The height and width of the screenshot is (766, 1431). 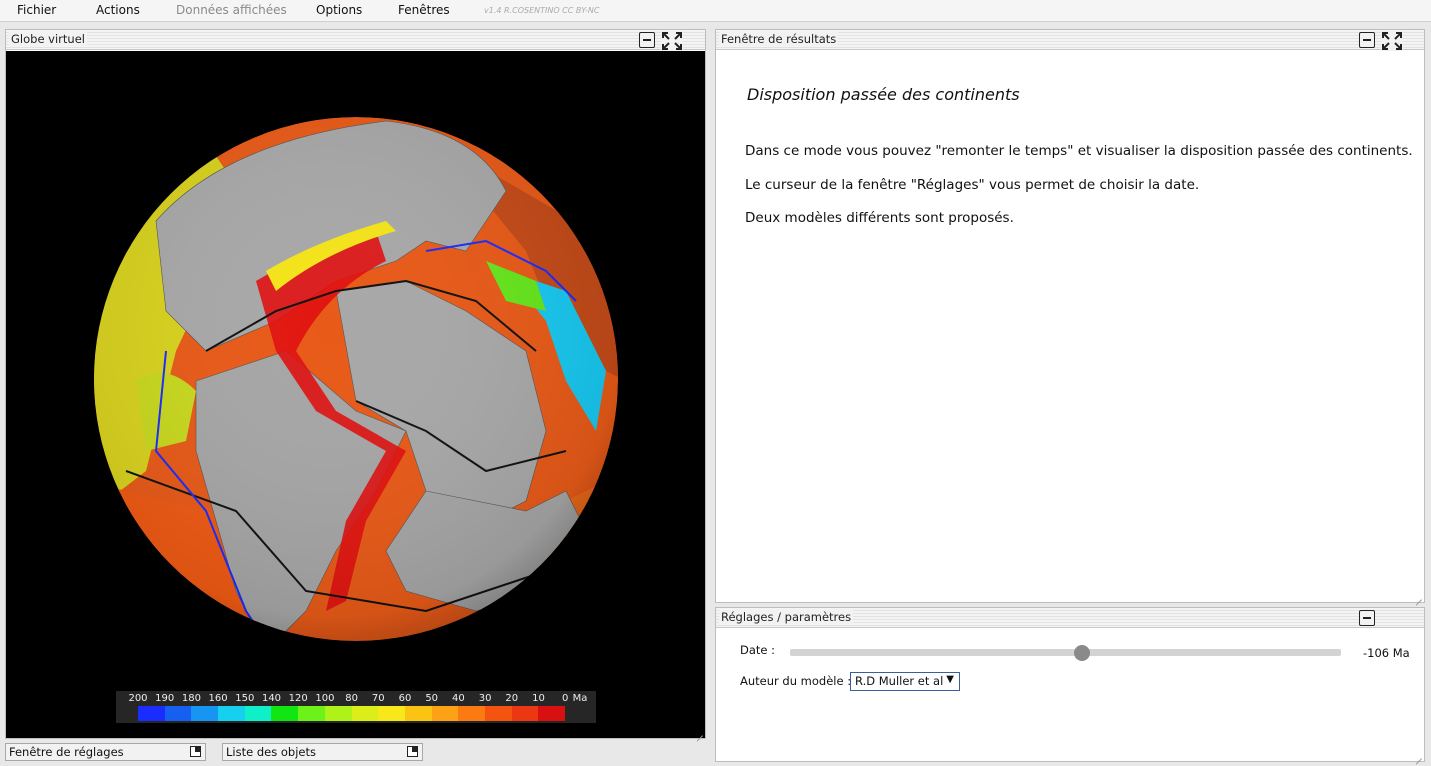 What do you see at coordinates (565, 698) in the screenshot?
I see `legend-tick-label: 0` at bounding box center [565, 698].